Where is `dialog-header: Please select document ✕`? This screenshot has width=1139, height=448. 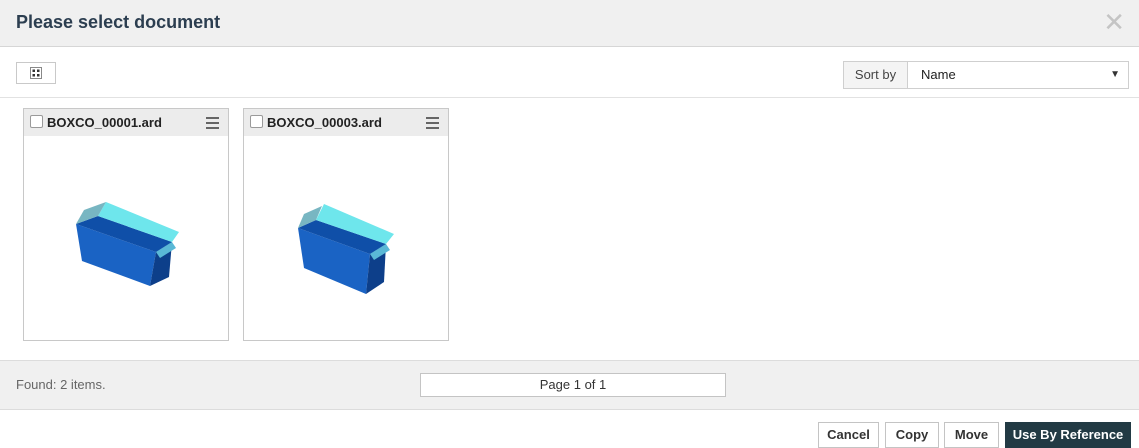 dialog-header: Please select document ✕ is located at coordinates (569, 23).